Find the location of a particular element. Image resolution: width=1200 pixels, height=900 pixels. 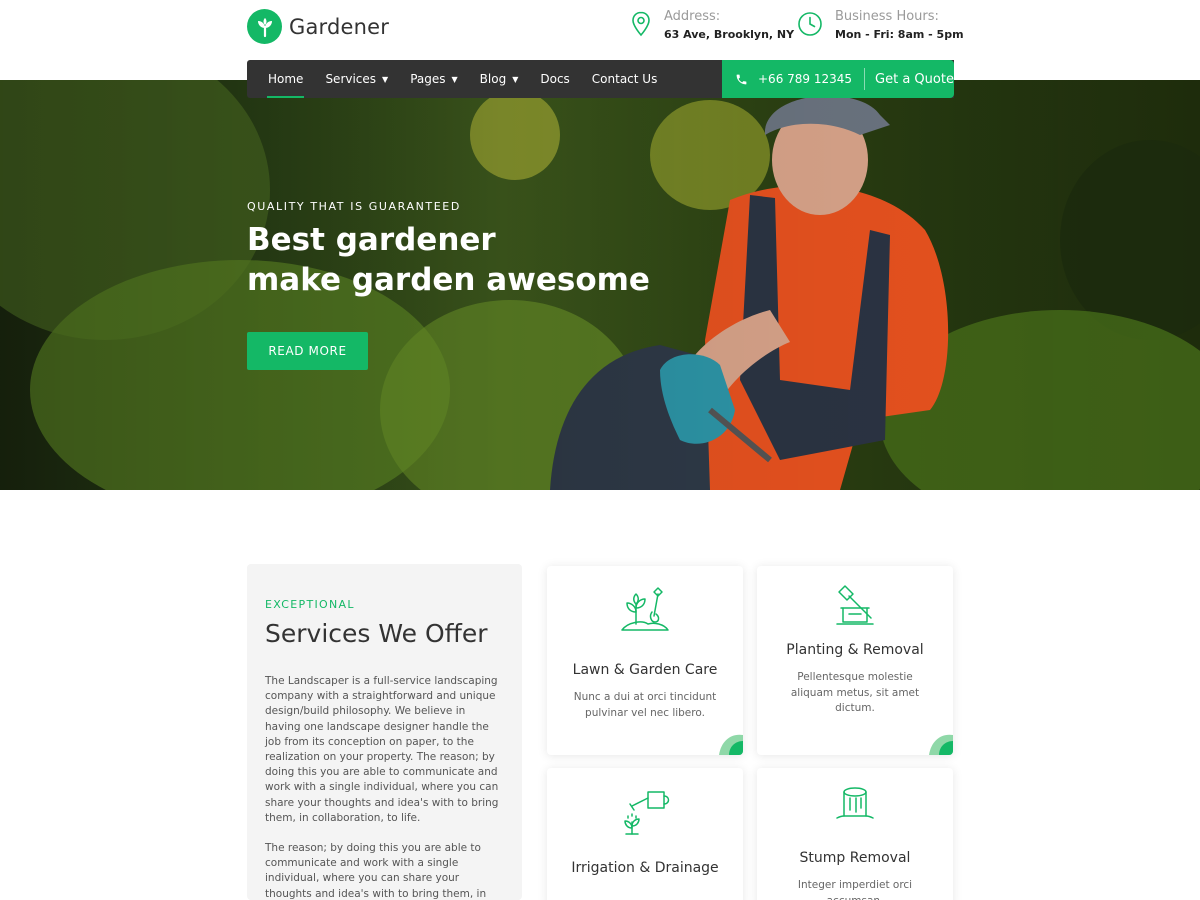

nav-item-label: Contact Us is located at coordinates (624, 79).